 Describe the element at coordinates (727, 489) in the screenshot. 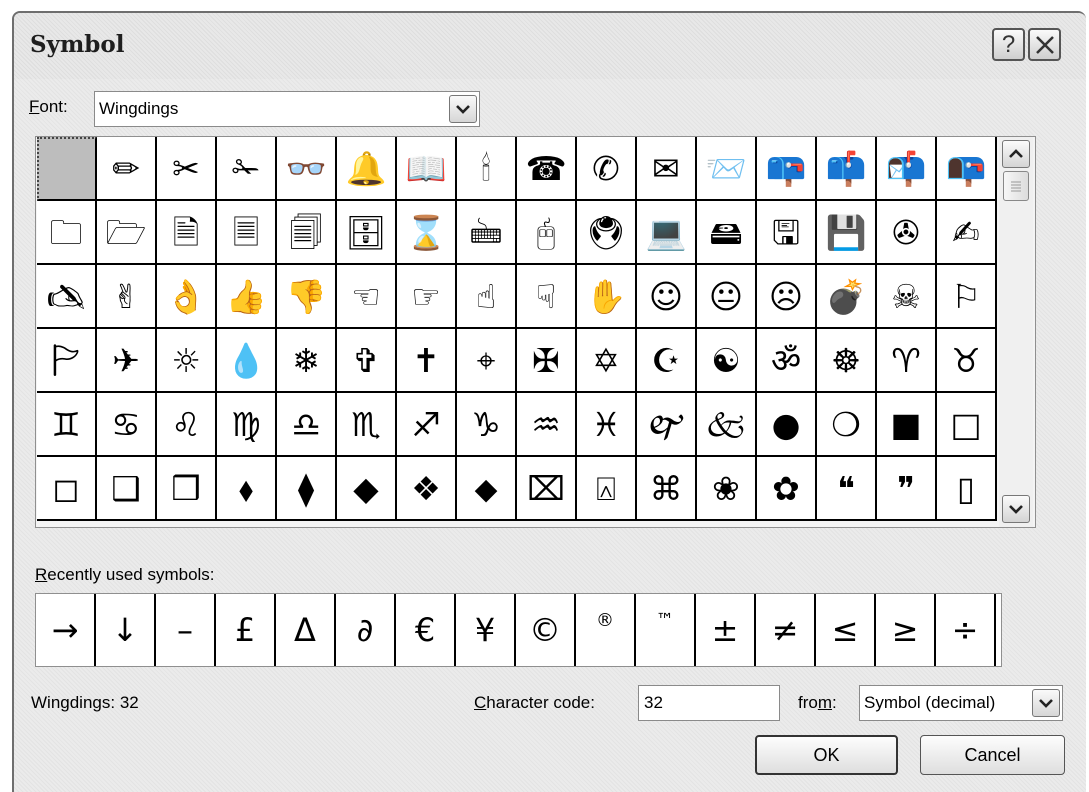

I see `symbol-cell: ❀` at that location.